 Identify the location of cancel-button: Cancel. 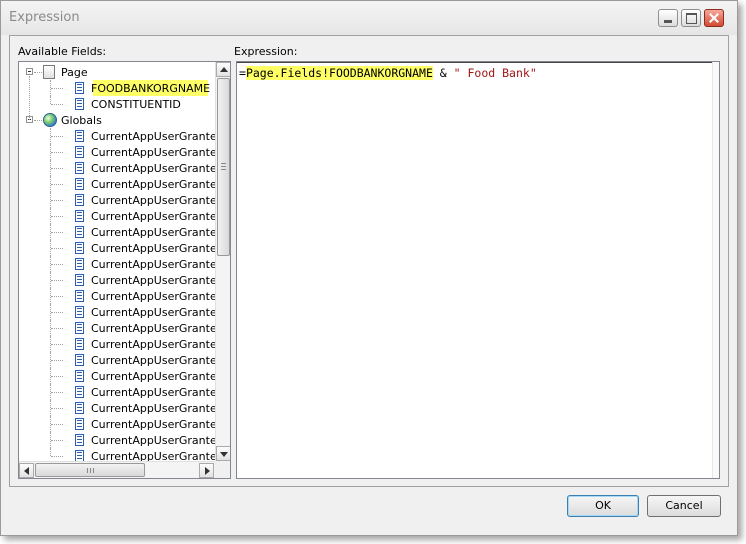
(684, 506).